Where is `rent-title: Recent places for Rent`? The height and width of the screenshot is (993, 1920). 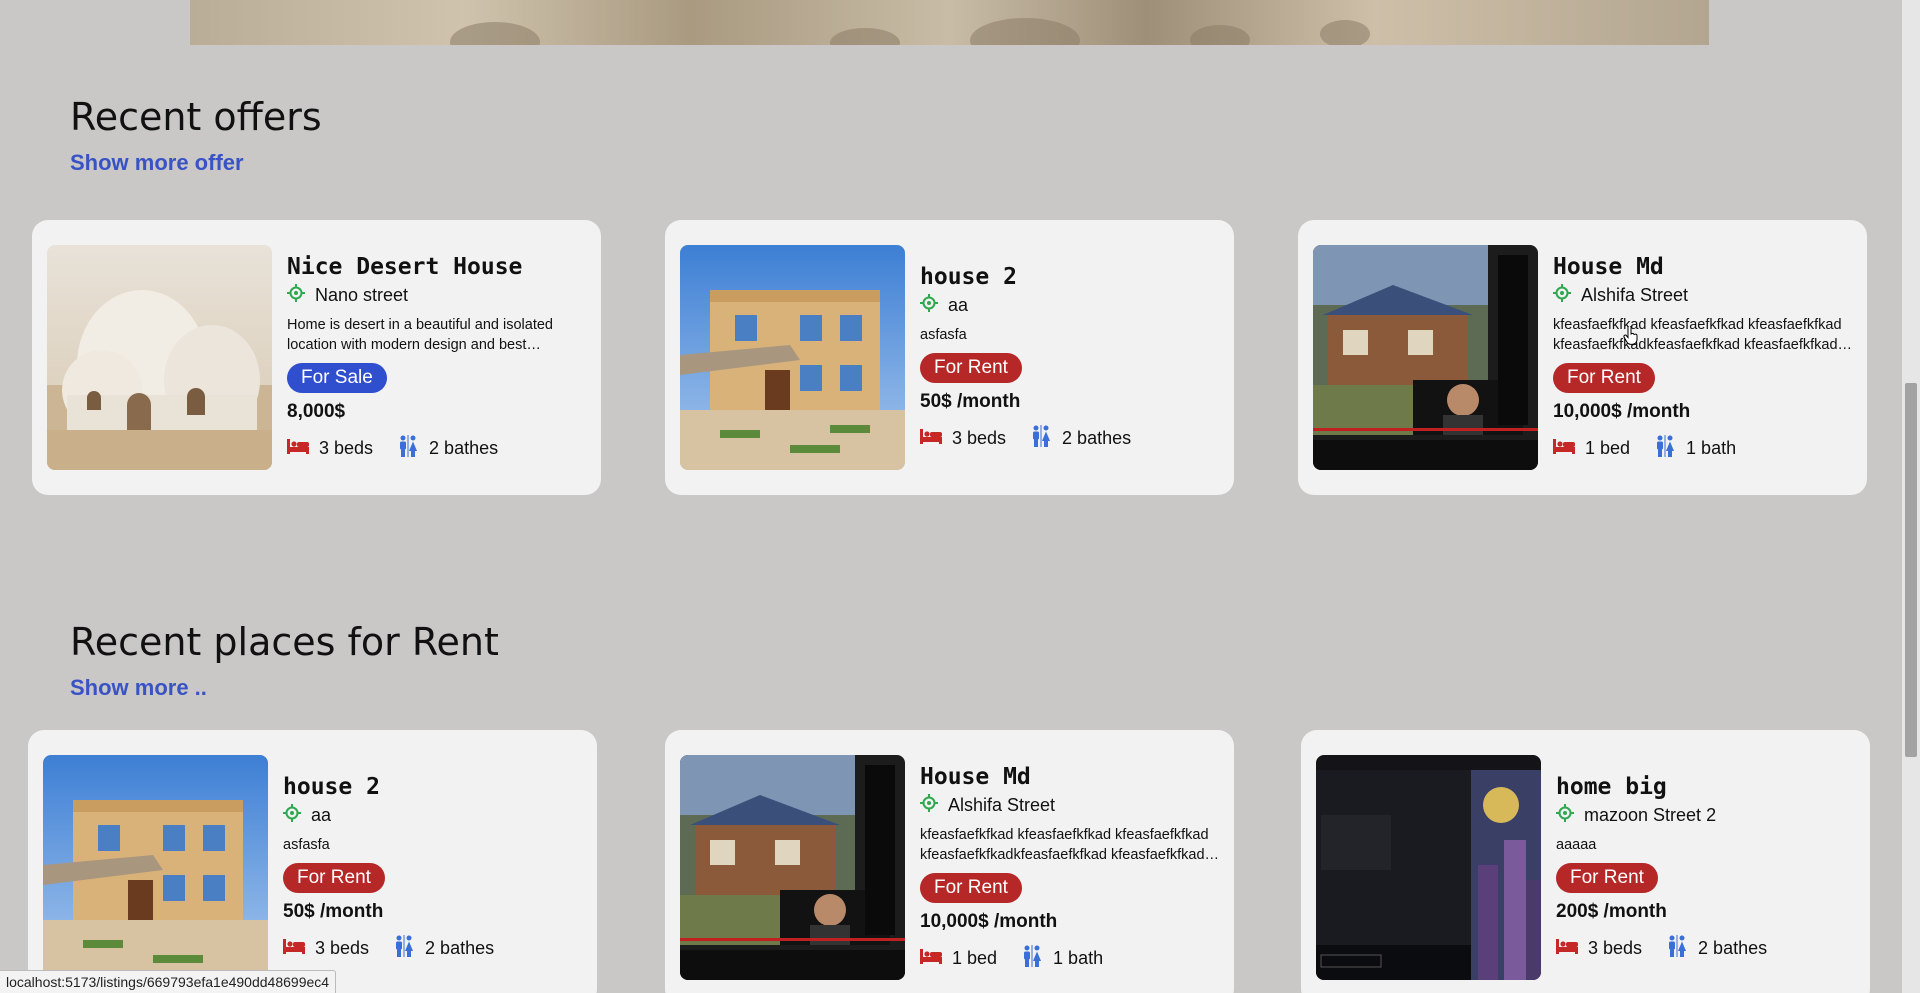
rent-title: Recent places for Rent is located at coordinates (284, 642).